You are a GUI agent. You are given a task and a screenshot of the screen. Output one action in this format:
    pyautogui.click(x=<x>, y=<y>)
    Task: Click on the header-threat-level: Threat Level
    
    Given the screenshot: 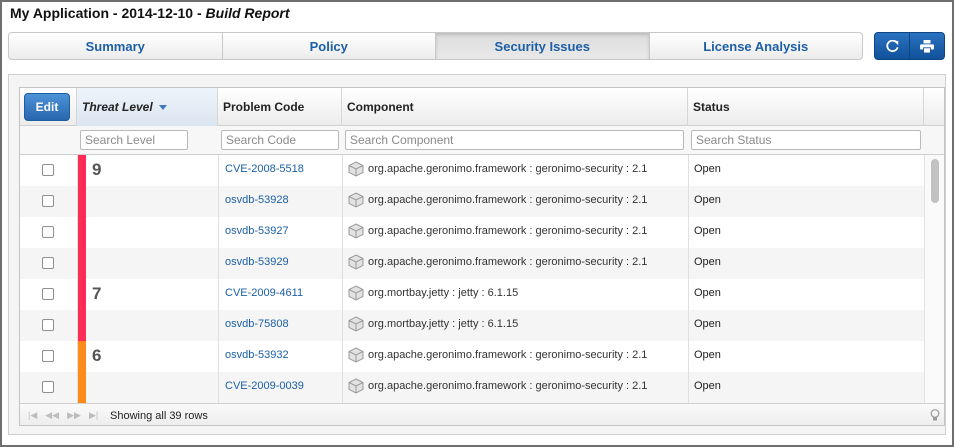 What is the action you would take?
    pyautogui.click(x=147, y=107)
    